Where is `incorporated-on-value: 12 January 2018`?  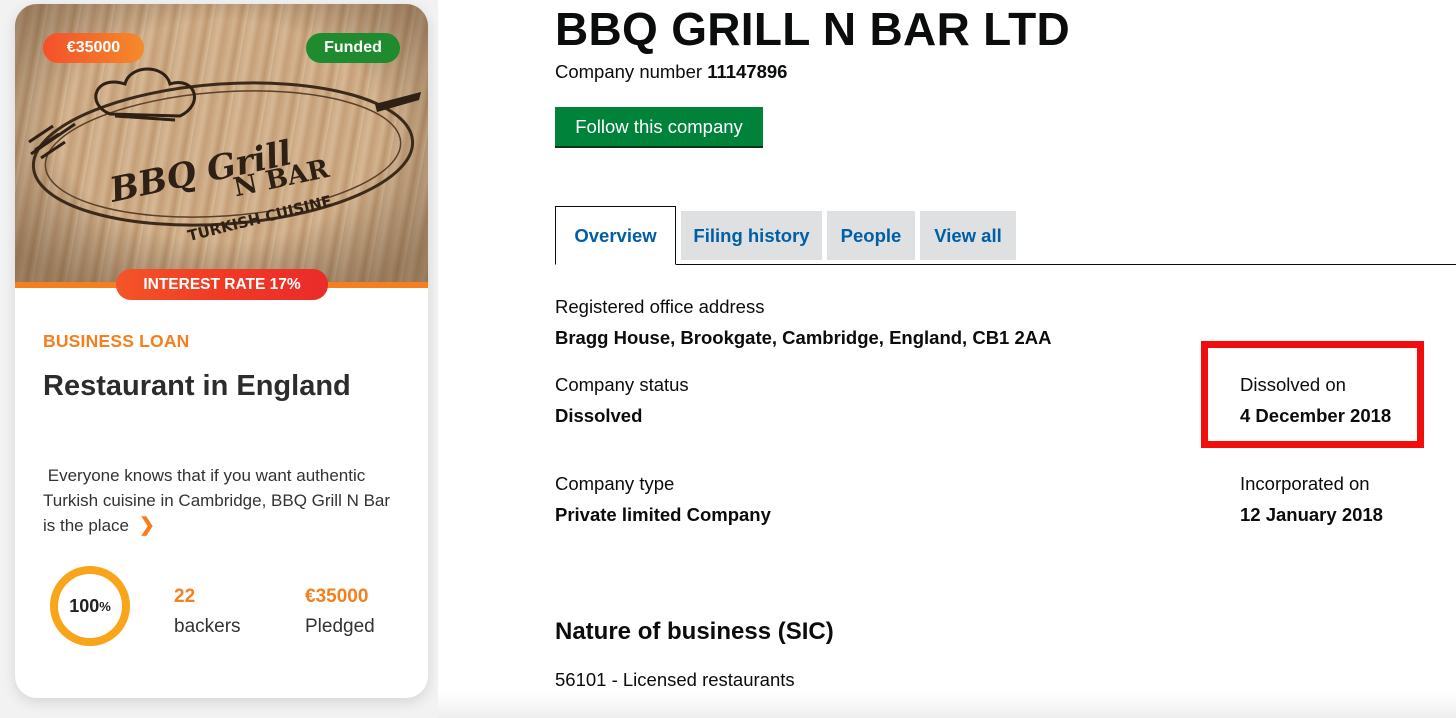 incorporated-on-value: 12 January 2018 is located at coordinates (1311, 514).